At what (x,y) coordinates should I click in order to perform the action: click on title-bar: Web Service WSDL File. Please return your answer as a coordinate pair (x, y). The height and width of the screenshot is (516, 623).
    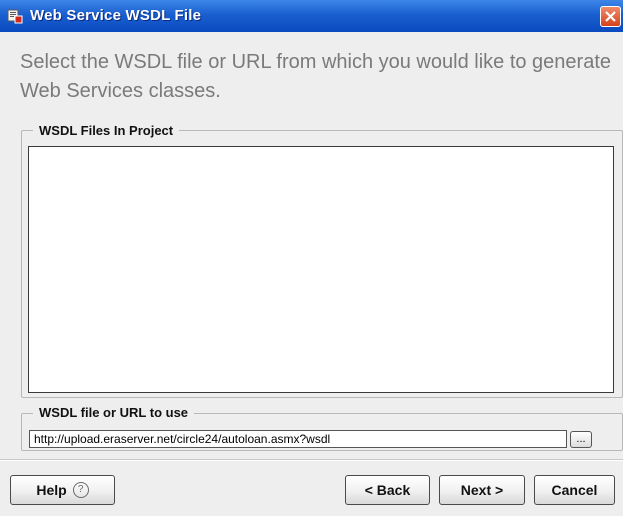
    Looking at the image, I should click on (311, 16).